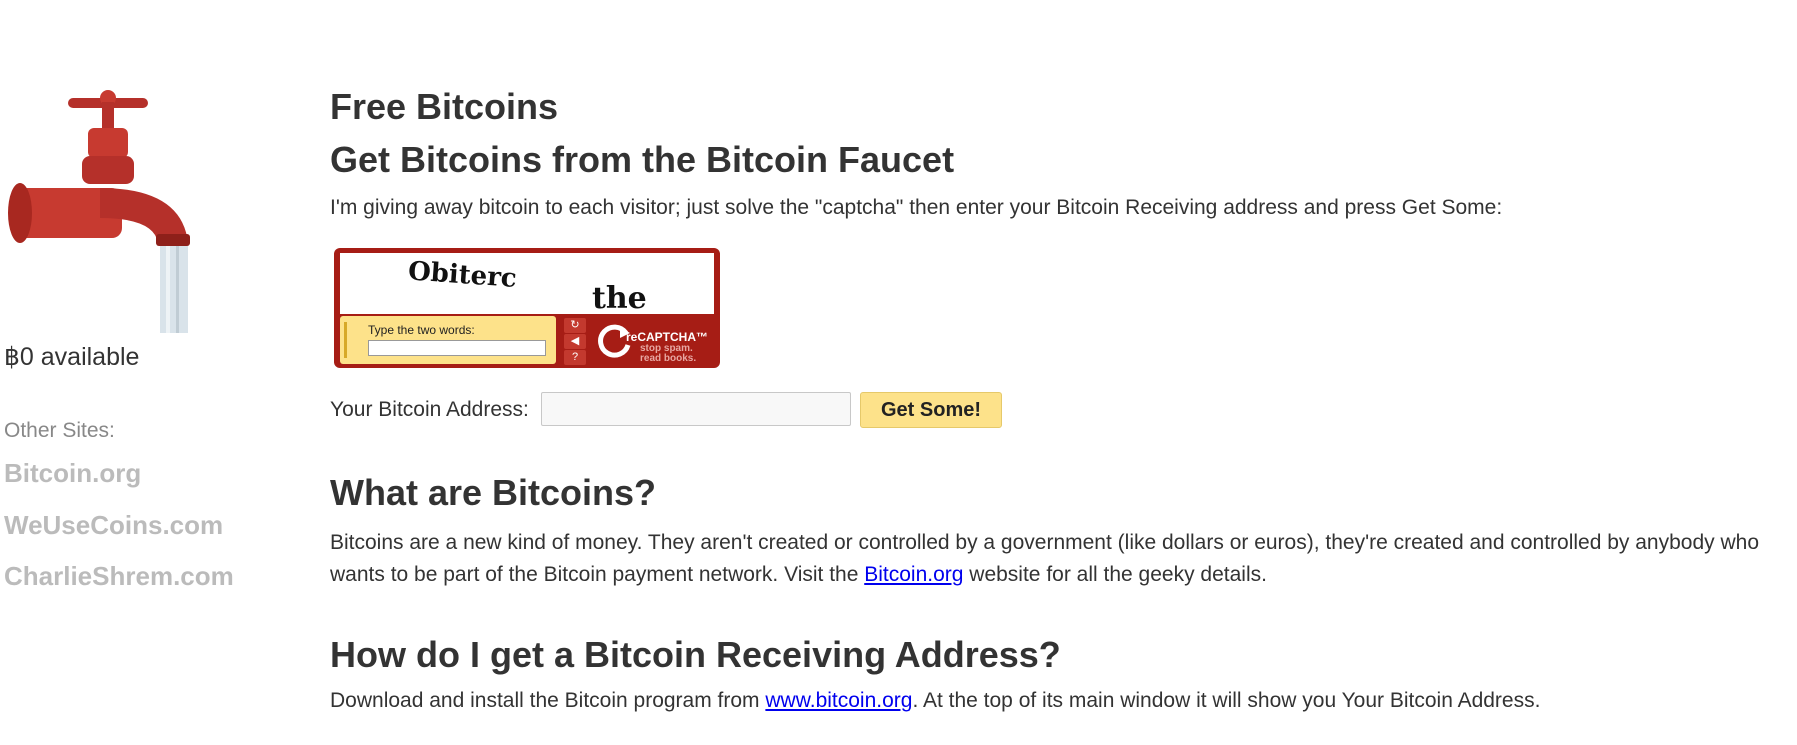 Image resolution: width=1797 pixels, height=745 pixels. Describe the element at coordinates (619, 297) in the screenshot. I see `captcha-word-2: the` at that location.